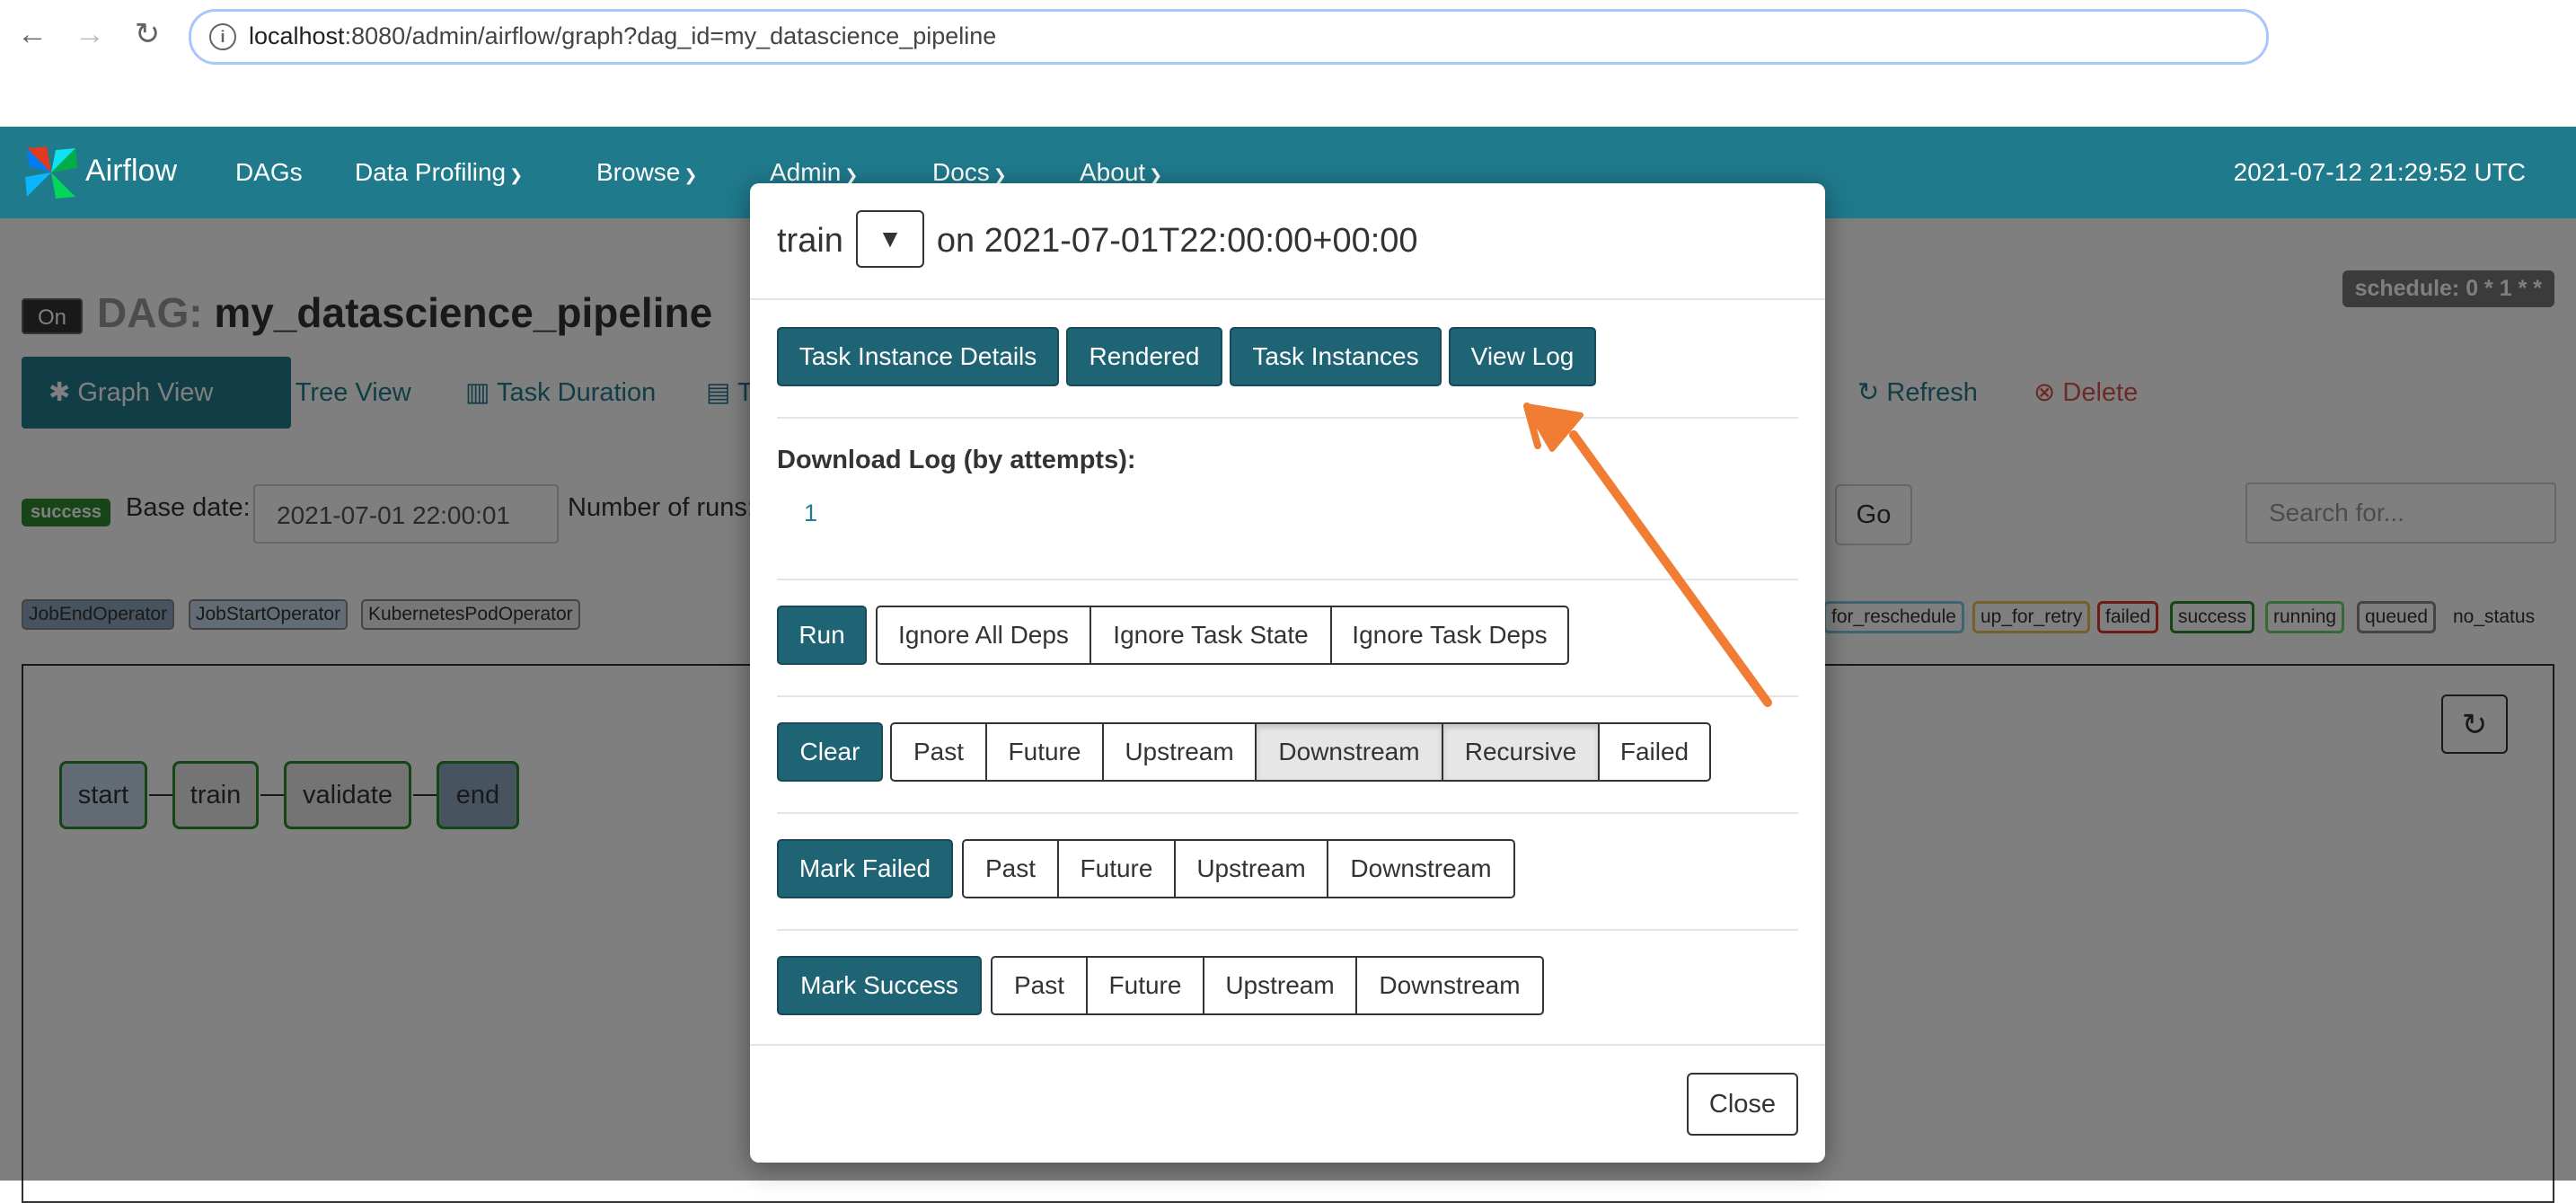 The image size is (2576, 1203). I want to click on close-button: Close, so click(1742, 1104).